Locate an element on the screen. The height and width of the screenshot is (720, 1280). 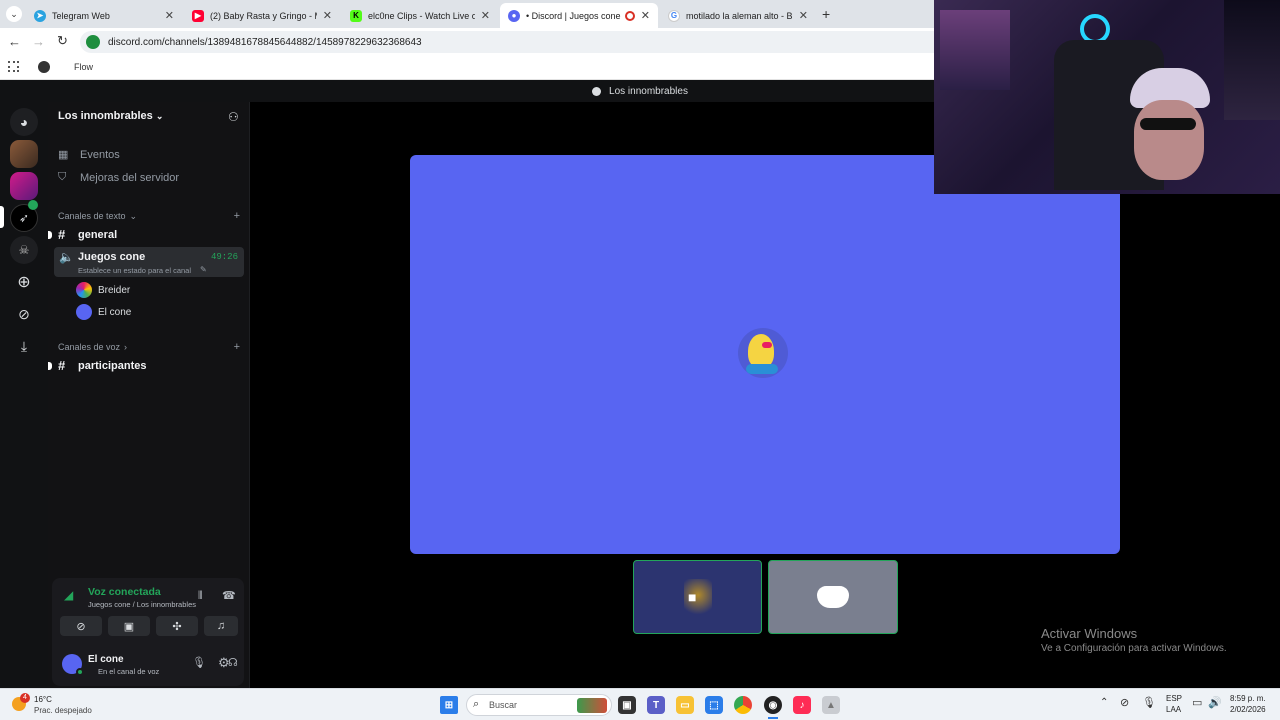
channel-general: # general is located at coordinates (146, 234).